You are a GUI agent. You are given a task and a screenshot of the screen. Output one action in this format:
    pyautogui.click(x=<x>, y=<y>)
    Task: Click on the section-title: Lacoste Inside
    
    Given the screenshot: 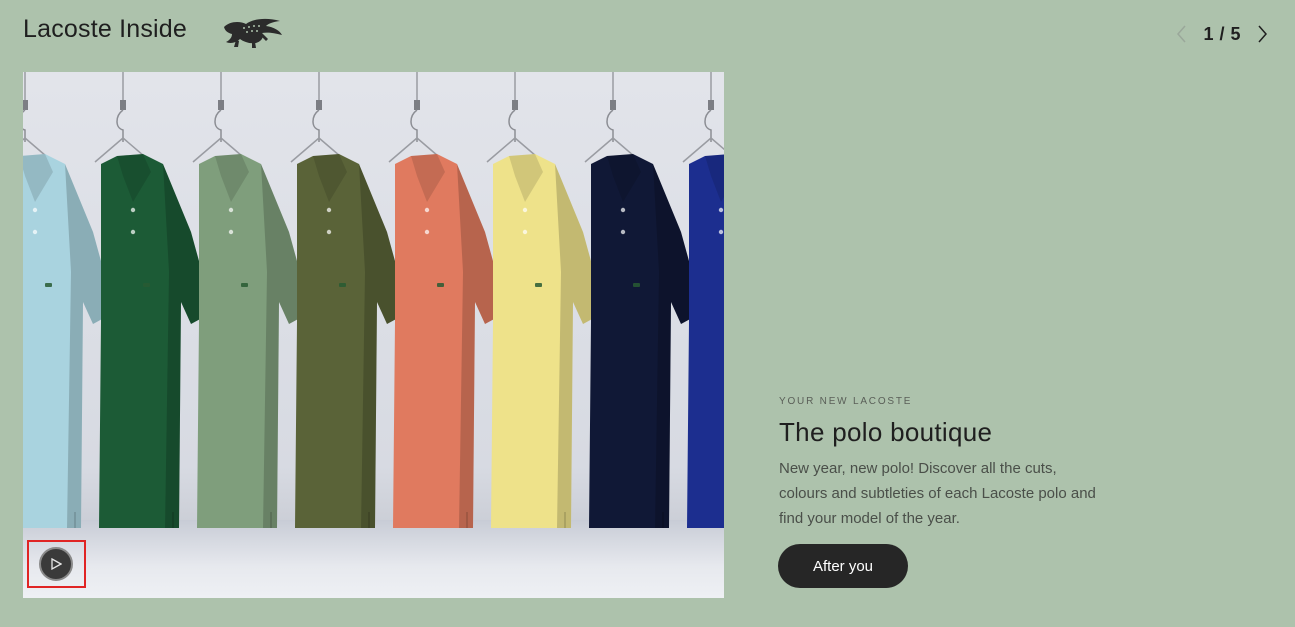 What is the action you would take?
    pyautogui.click(x=105, y=29)
    